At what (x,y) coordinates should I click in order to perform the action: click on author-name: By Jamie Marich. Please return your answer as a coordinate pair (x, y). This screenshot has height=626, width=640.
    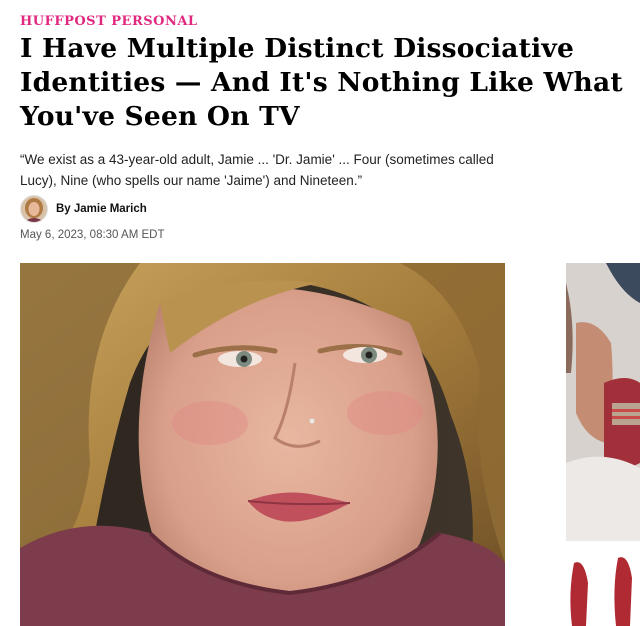
    Looking at the image, I should click on (101, 209).